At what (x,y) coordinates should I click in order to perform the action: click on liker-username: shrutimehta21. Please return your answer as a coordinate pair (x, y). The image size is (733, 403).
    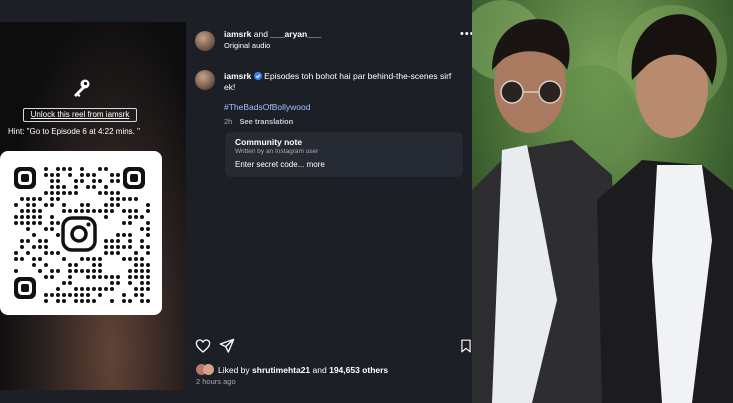
    Looking at the image, I should click on (281, 370).